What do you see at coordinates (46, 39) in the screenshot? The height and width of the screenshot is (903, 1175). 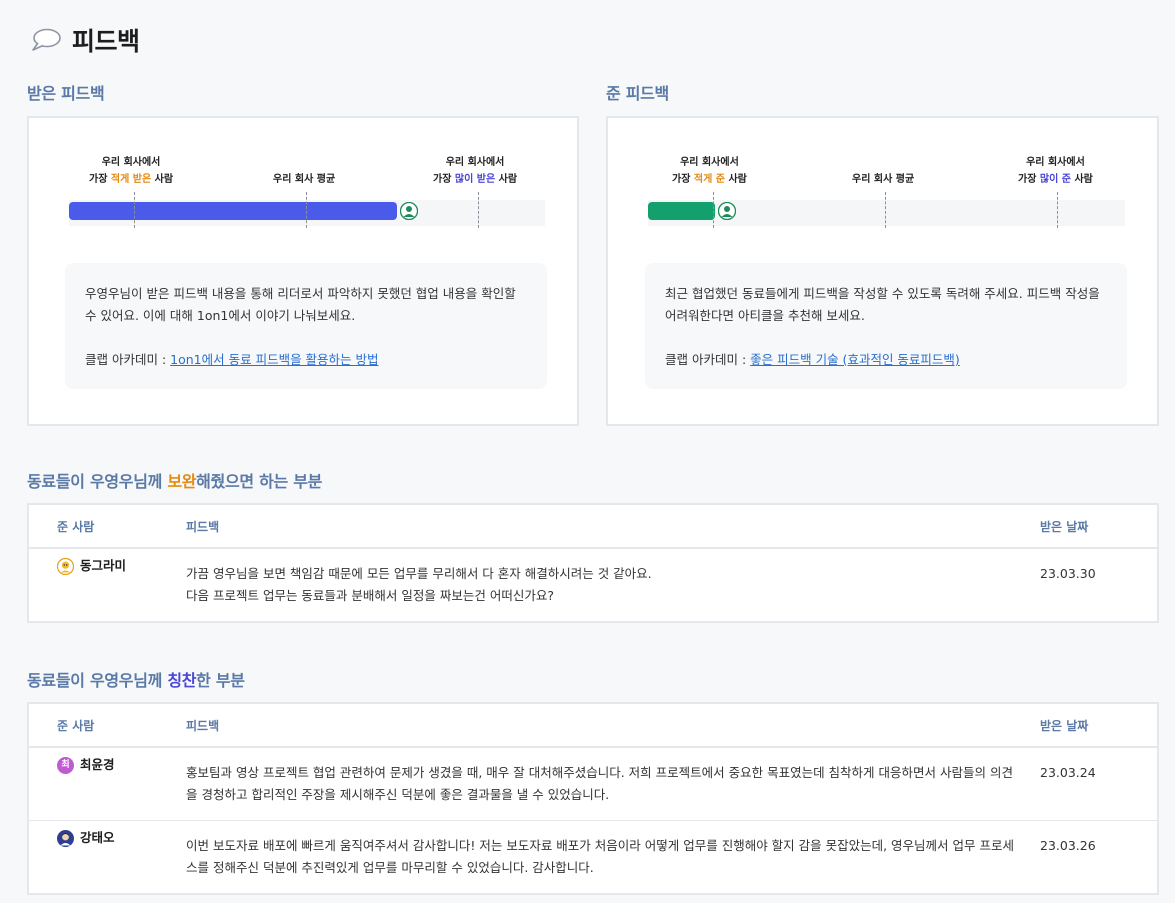 I see `speech-bubble-icon` at bounding box center [46, 39].